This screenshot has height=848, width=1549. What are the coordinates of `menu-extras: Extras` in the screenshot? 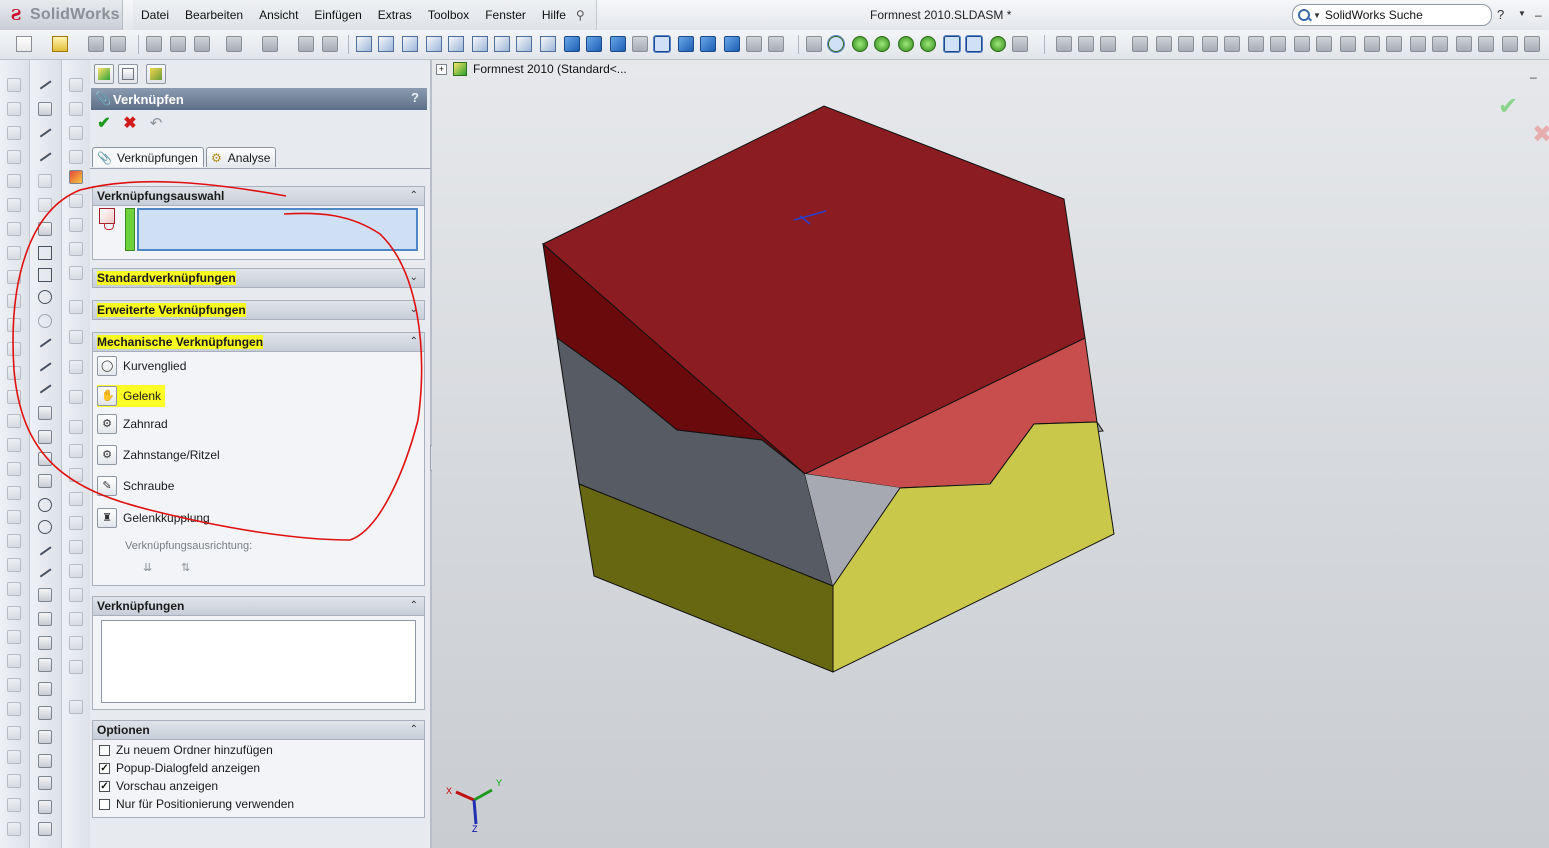 It's located at (395, 15).